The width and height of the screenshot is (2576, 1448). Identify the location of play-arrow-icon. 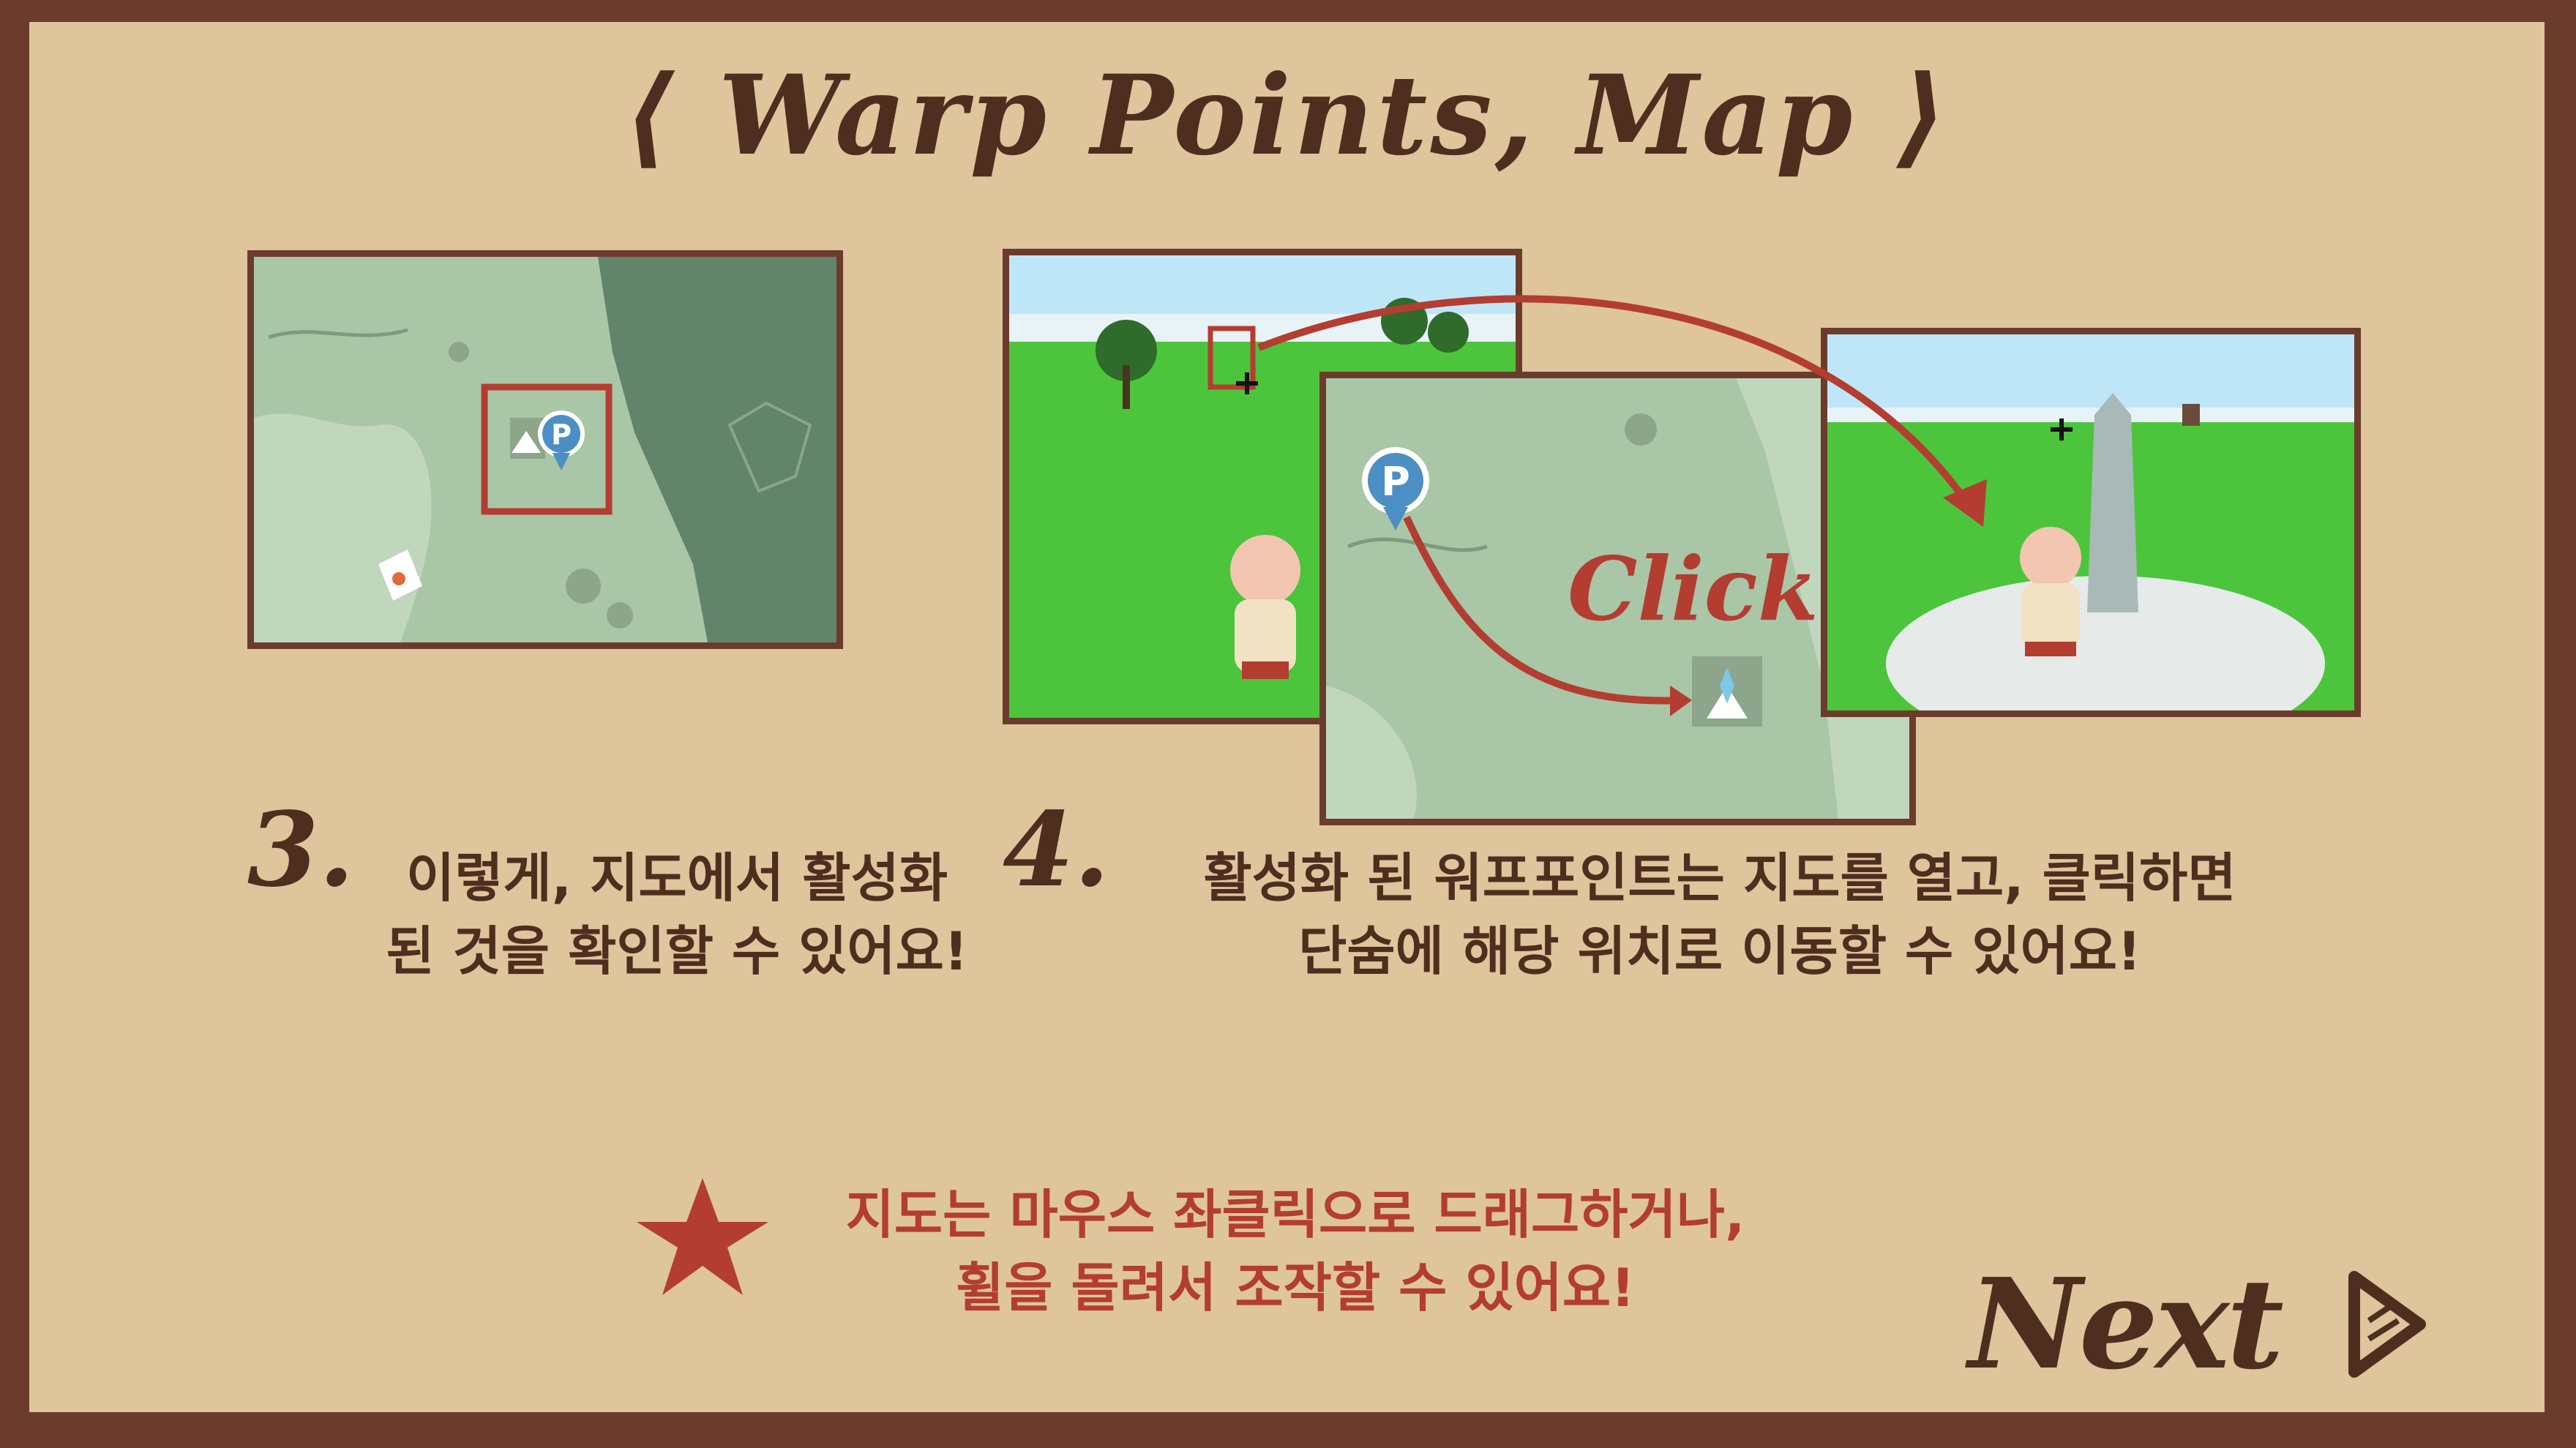
(2387, 1324).